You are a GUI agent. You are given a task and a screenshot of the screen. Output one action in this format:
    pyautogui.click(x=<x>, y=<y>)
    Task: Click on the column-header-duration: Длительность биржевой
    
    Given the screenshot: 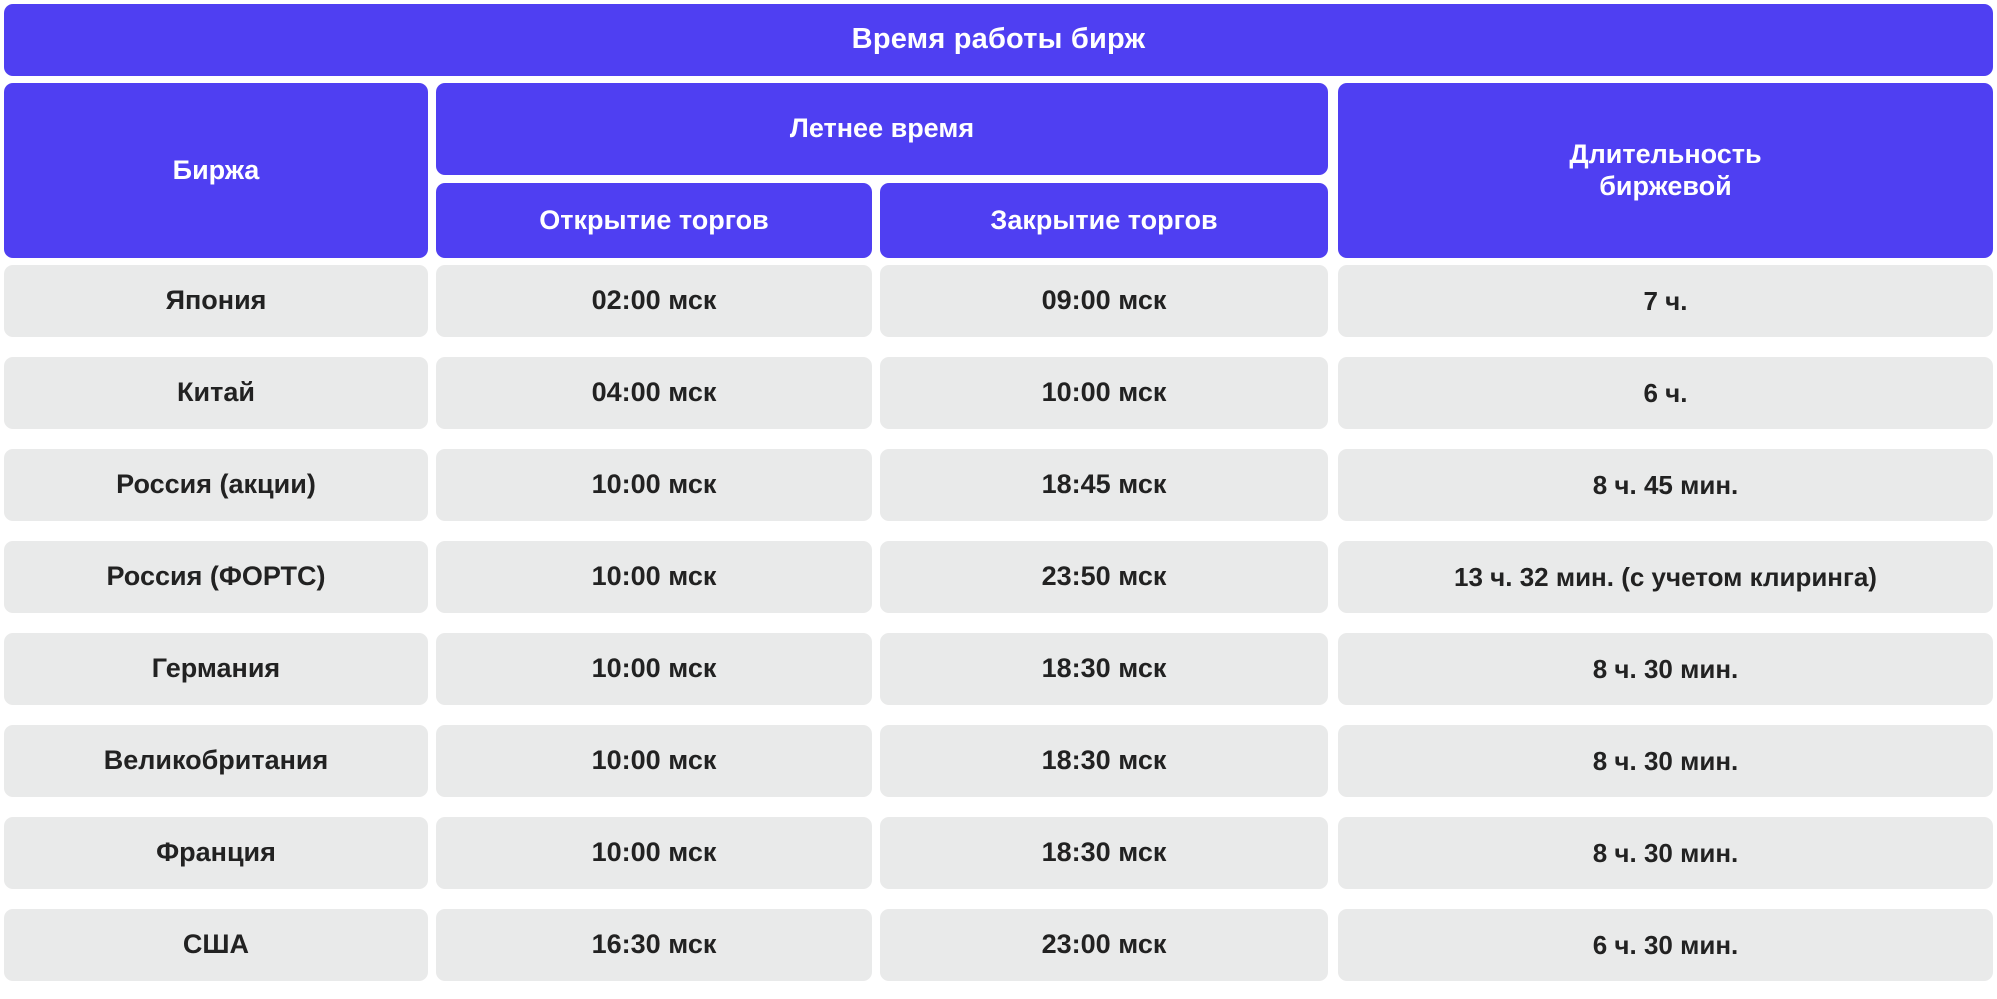 What is the action you would take?
    pyautogui.click(x=1665, y=170)
    